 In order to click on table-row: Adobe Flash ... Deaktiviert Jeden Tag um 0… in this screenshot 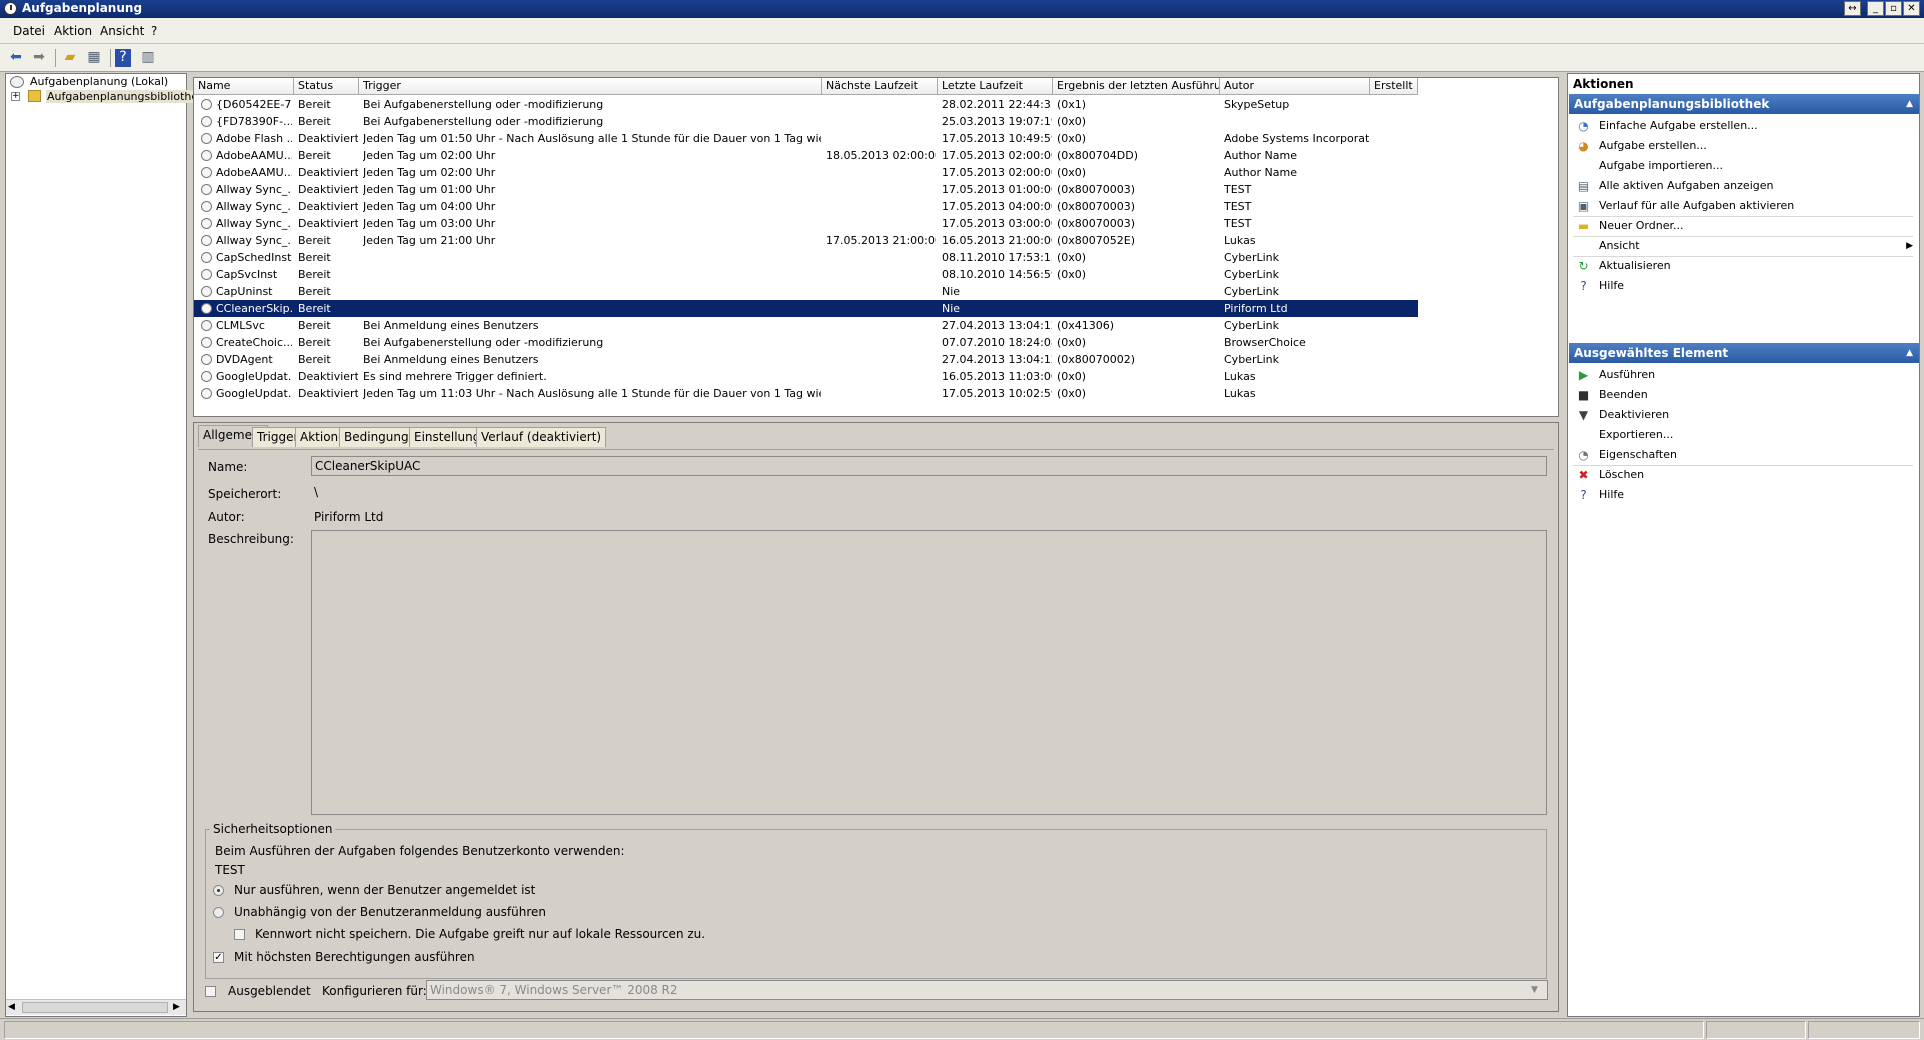, I will do `click(806, 138)`.